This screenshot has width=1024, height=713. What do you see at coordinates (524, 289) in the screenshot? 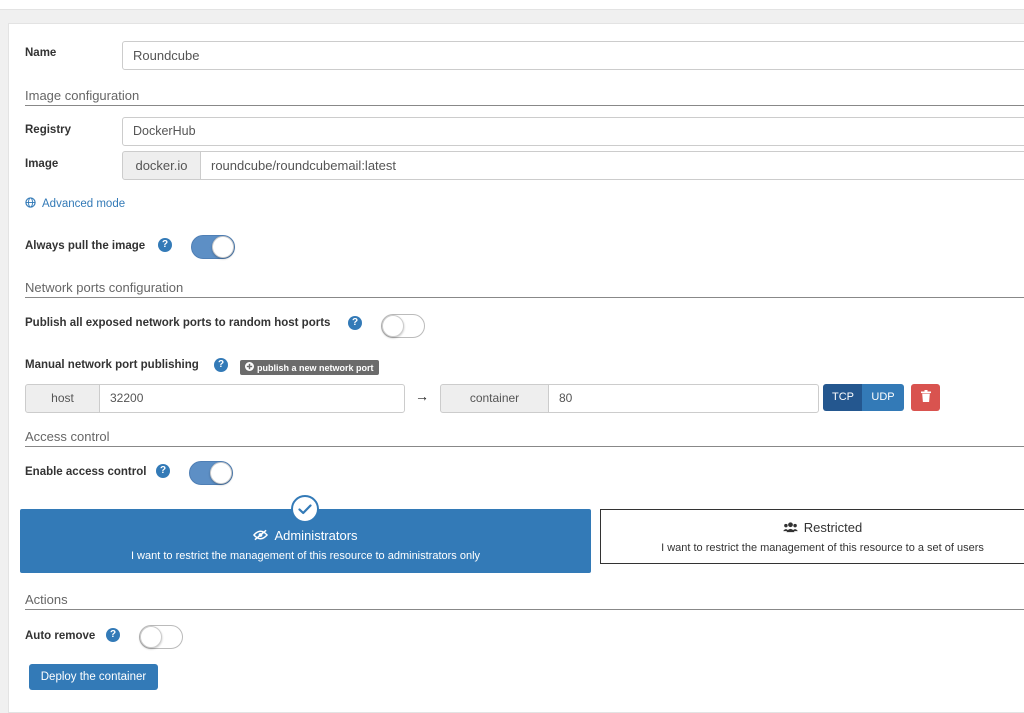
I see `network-ports-section: Network ports configuration` at bounding box center [524, 289].